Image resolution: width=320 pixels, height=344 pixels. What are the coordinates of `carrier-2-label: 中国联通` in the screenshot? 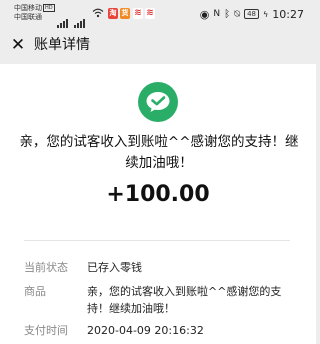 It's located at (28, 17).